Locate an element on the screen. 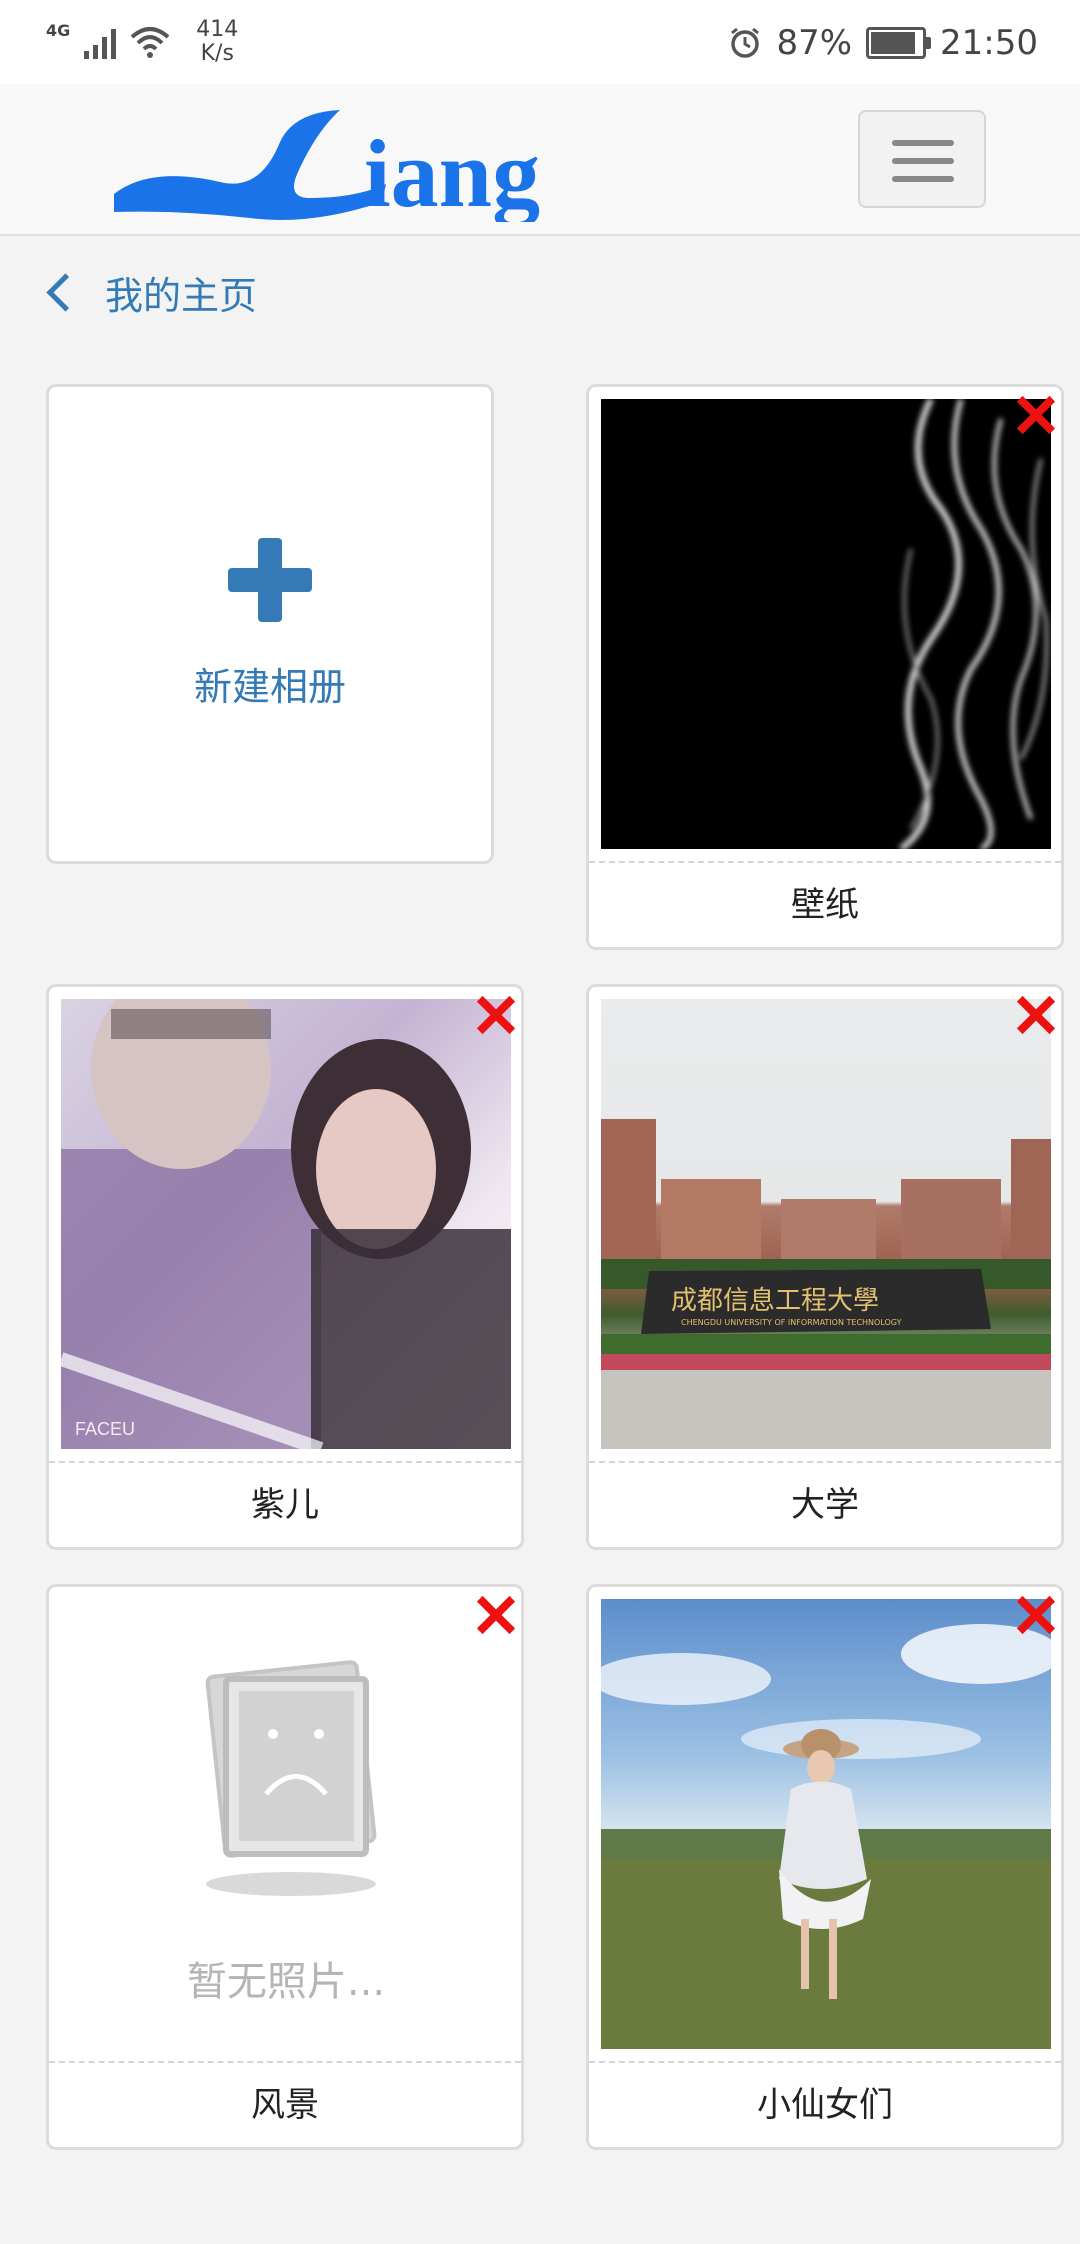 This screenshot has height=2244, width=1080. alarm-icon is located at coordinates (745, 42).